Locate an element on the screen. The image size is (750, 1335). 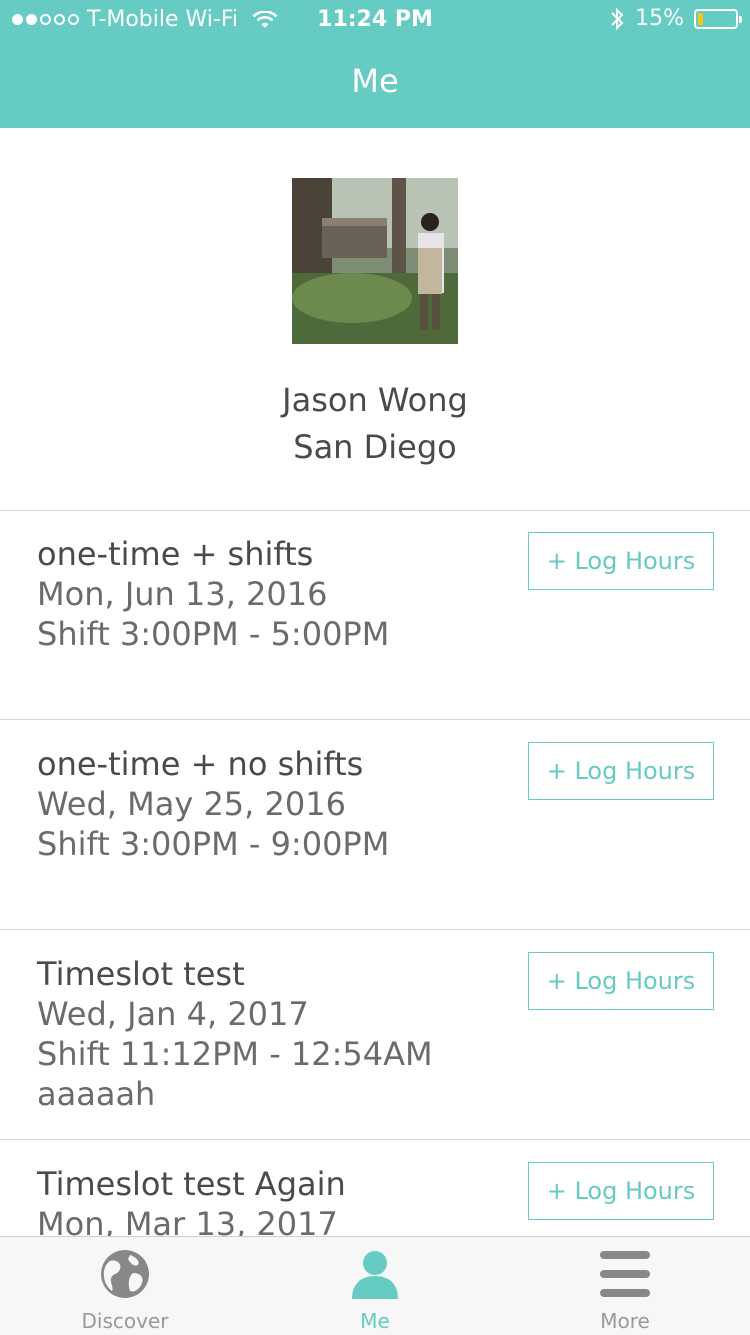
tab-more: More is located at coordinates (625, 1286).